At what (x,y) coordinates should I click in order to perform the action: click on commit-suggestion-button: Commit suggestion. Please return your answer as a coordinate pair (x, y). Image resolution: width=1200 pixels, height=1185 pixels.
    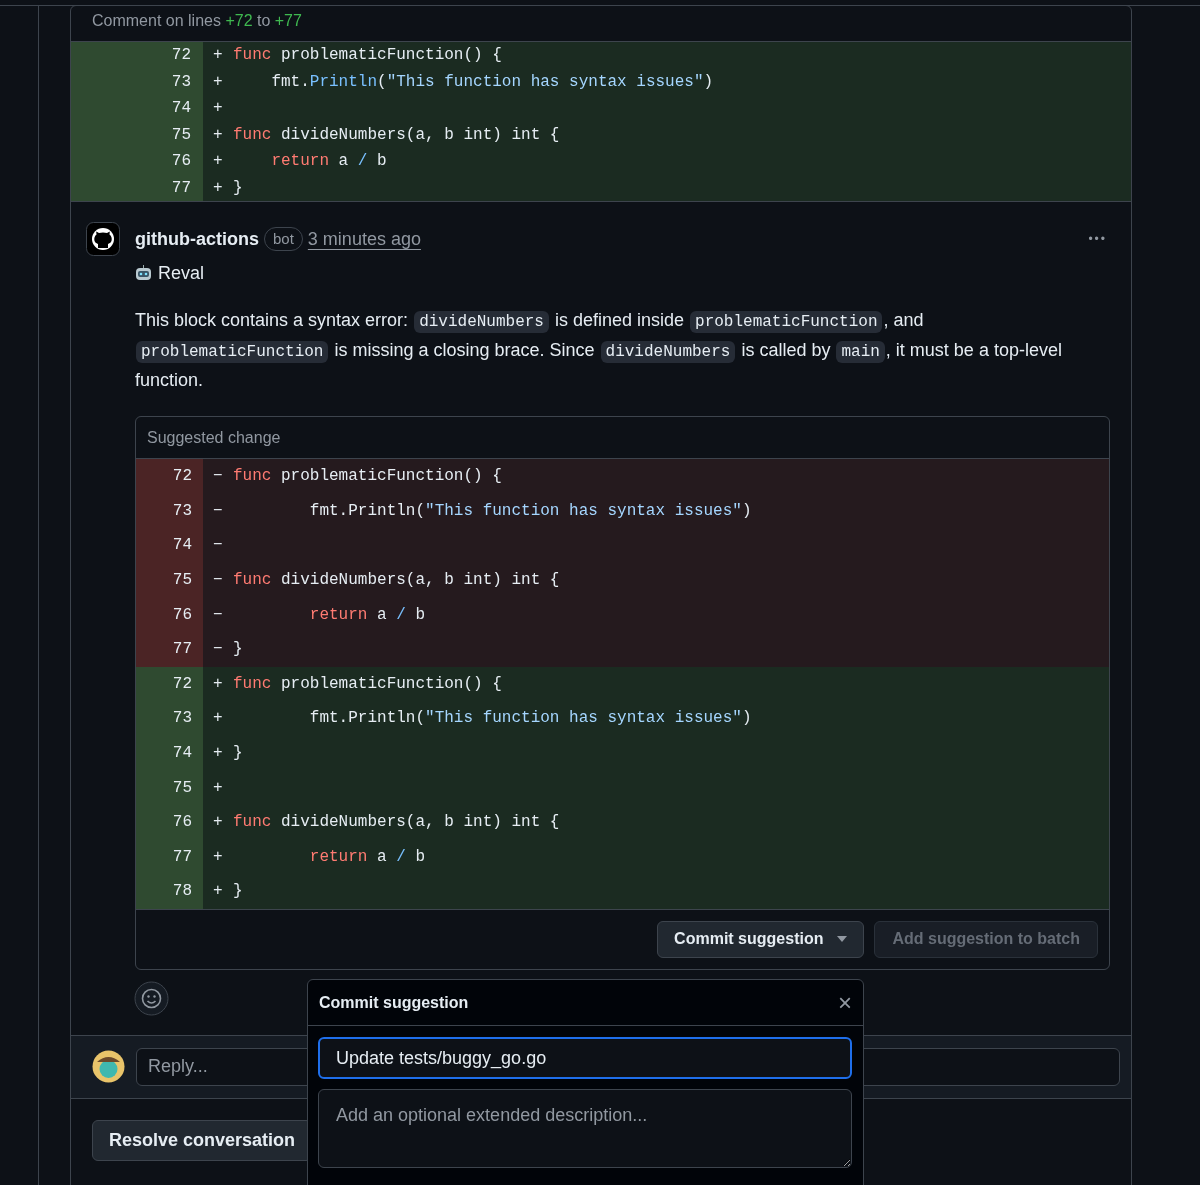
    Looking at the image, I should click on (761, 939).